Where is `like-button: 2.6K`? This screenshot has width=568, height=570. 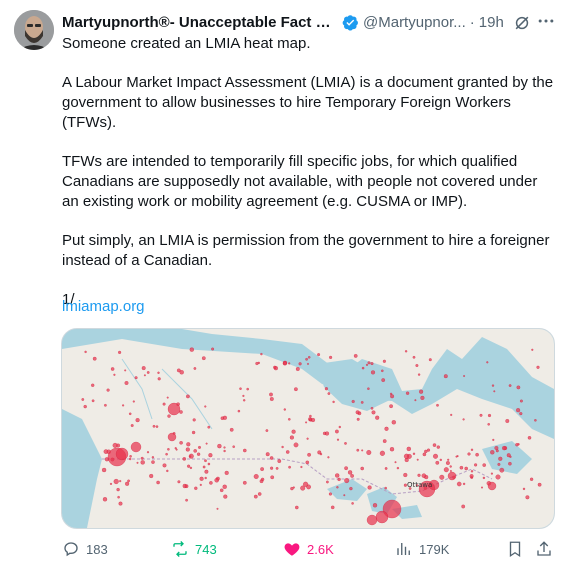 like-button: 2.6K is located at coordinates (308, 549).